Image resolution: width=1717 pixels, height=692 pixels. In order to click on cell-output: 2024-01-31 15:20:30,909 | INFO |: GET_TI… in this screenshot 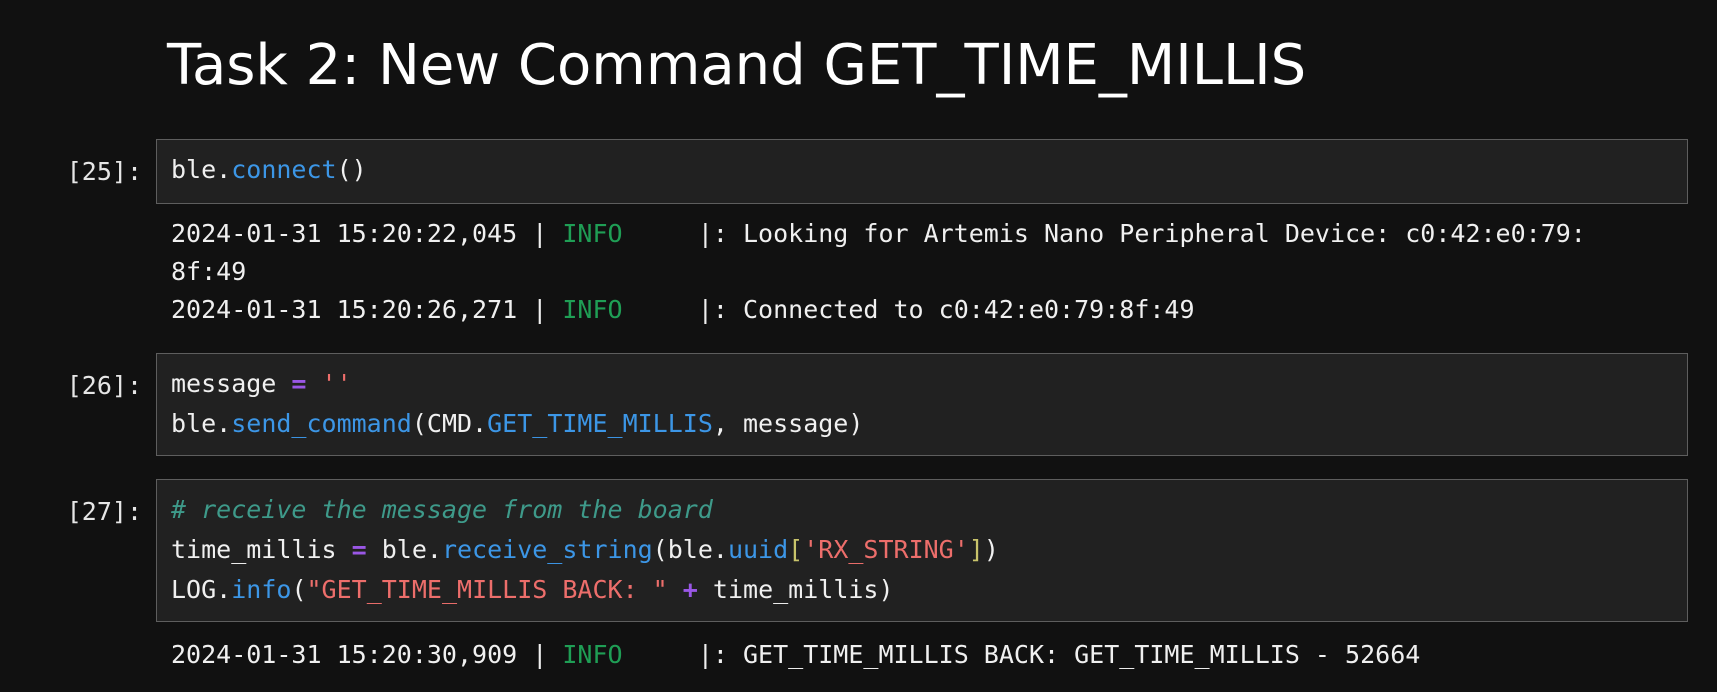, I will do `click(938, 655)`.